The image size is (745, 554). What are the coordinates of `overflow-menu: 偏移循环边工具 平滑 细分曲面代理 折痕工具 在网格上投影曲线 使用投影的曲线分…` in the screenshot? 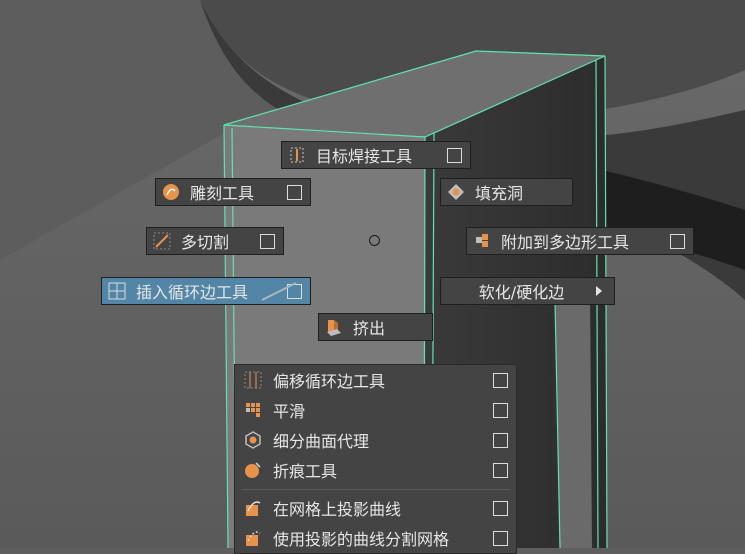 It's located at (375, 459).